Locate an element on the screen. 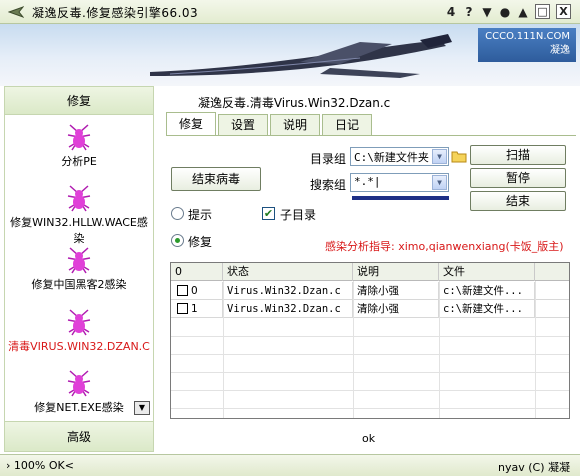 The height and width of the screenshot is (476, 580). sidebar-item-label: 修复NET.EXE感染 is located at coordinates (79, 407).